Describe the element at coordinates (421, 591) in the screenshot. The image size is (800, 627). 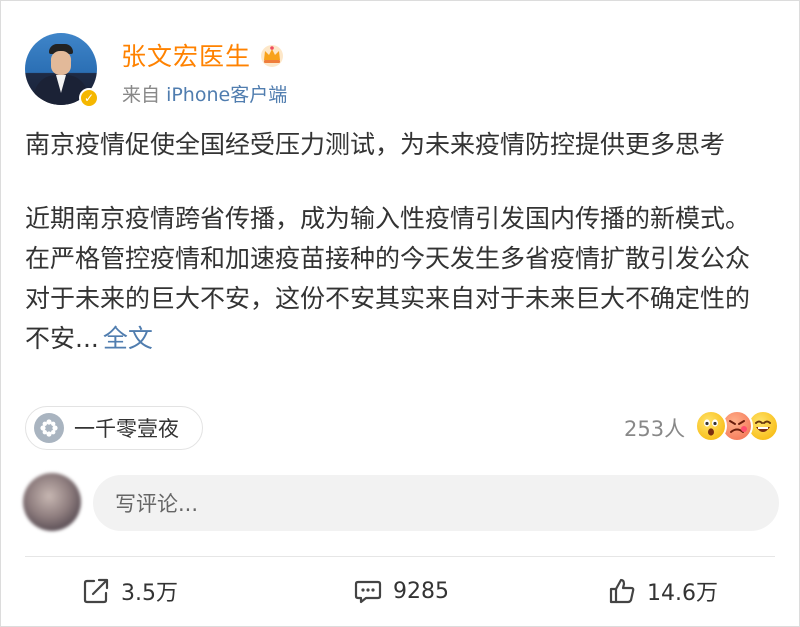
I see `comment-count: 9285` at that location.